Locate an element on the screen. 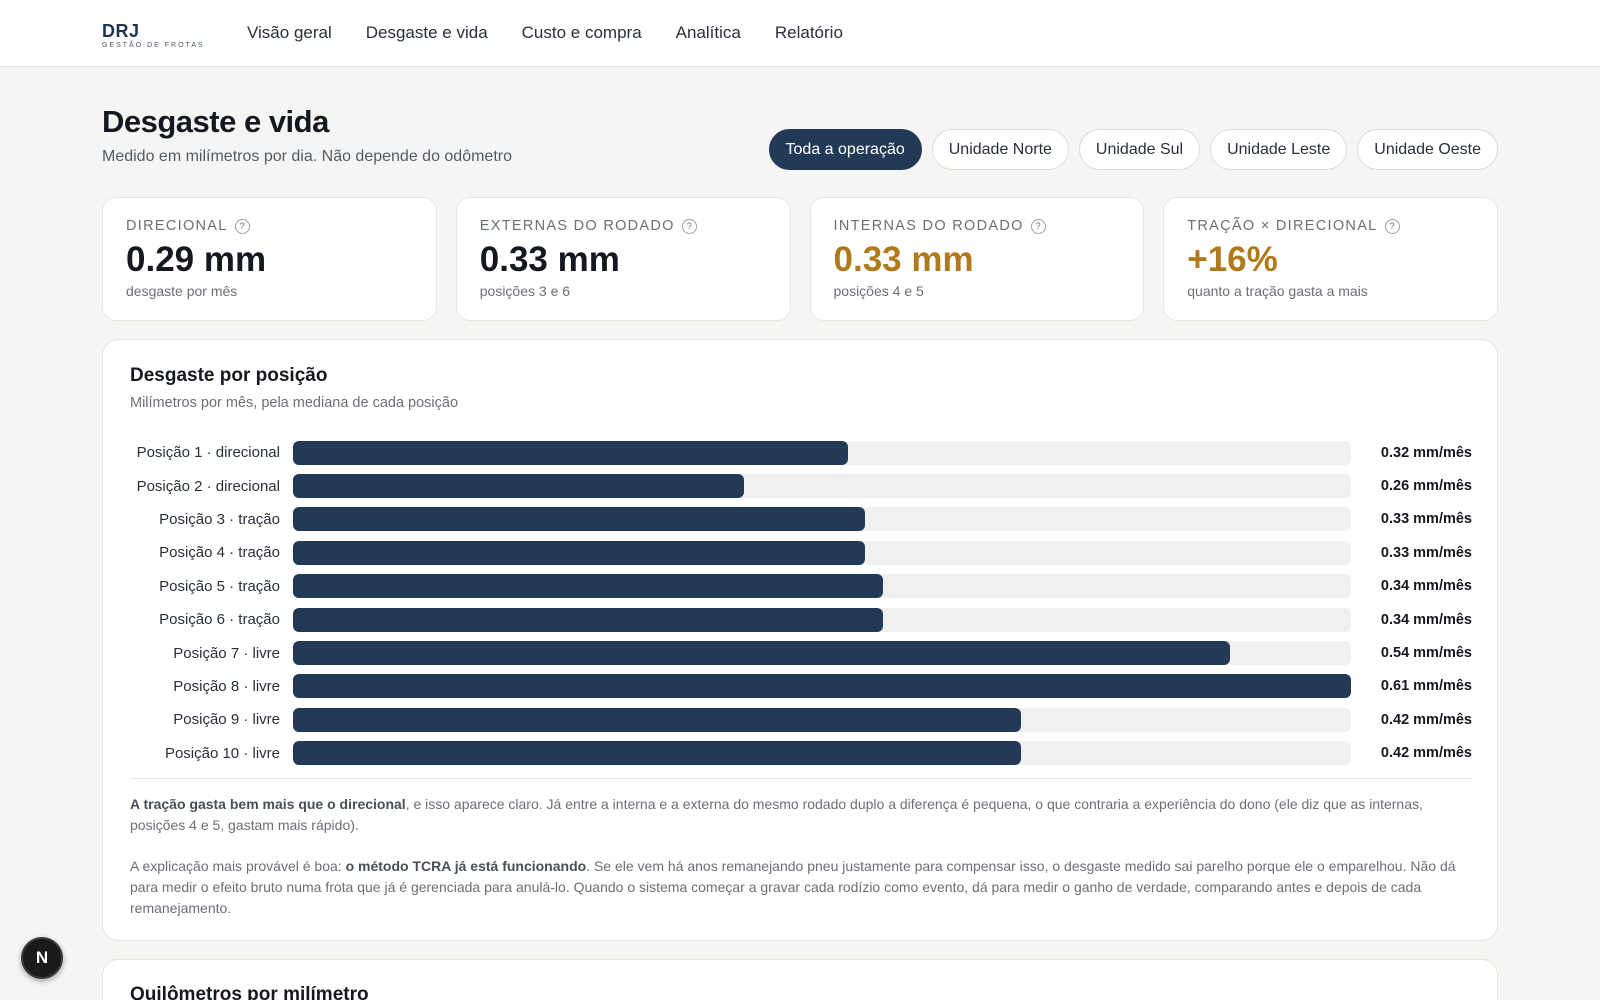 The width and height of the screenshot is (1600, 1000). bar-row: Posição 3 · tração 0.33 mm/mês is located at coordinates (801, 519).